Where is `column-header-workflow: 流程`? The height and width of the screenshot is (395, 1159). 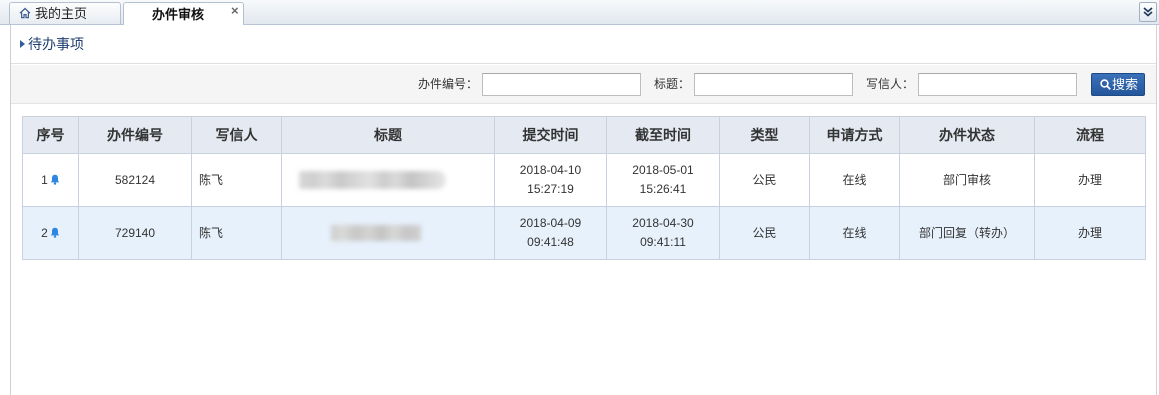 column-header-workflow: 流程 is located at coordinates (1090, 135).